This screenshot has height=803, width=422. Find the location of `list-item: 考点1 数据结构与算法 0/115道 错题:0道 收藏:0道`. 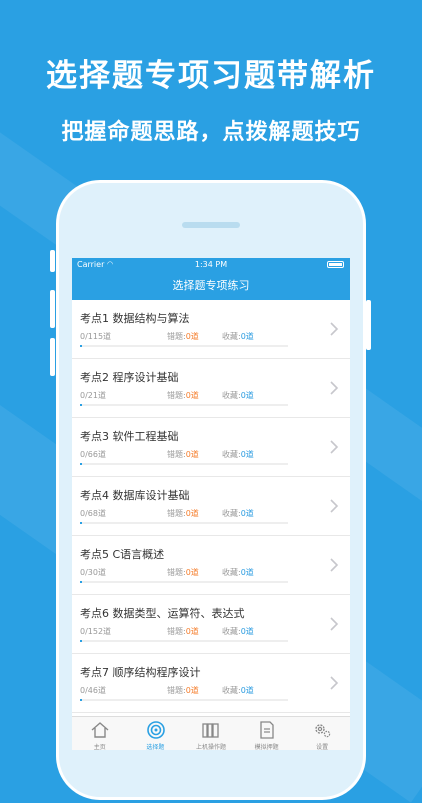

list-item: 考点1 数据结构与算法 0/115道 错题:0道 收藏:0道 is located at coordinates (211, 329).